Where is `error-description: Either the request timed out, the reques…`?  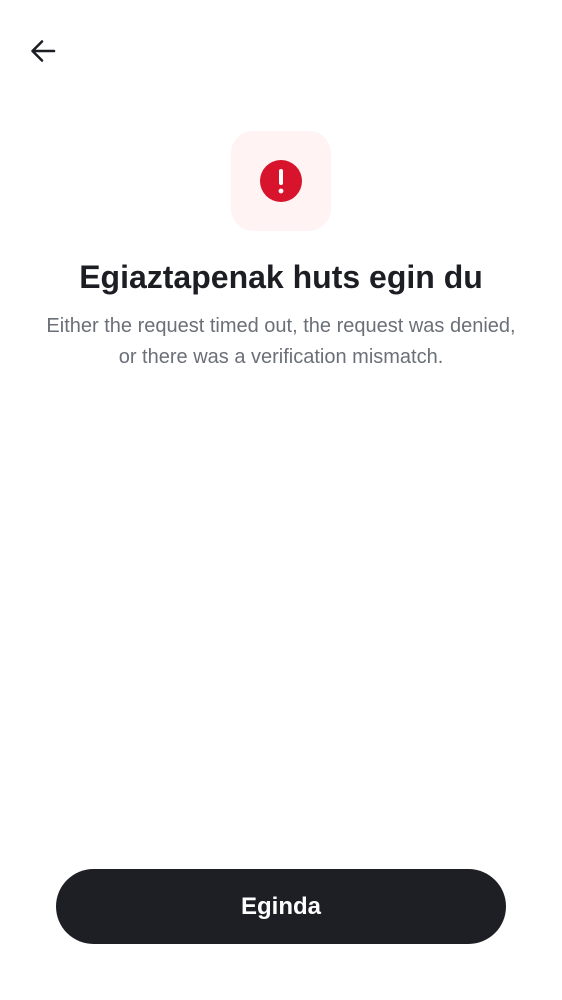
error-description: Either the request timed out, the reques… is located at coordinates (281, 341).